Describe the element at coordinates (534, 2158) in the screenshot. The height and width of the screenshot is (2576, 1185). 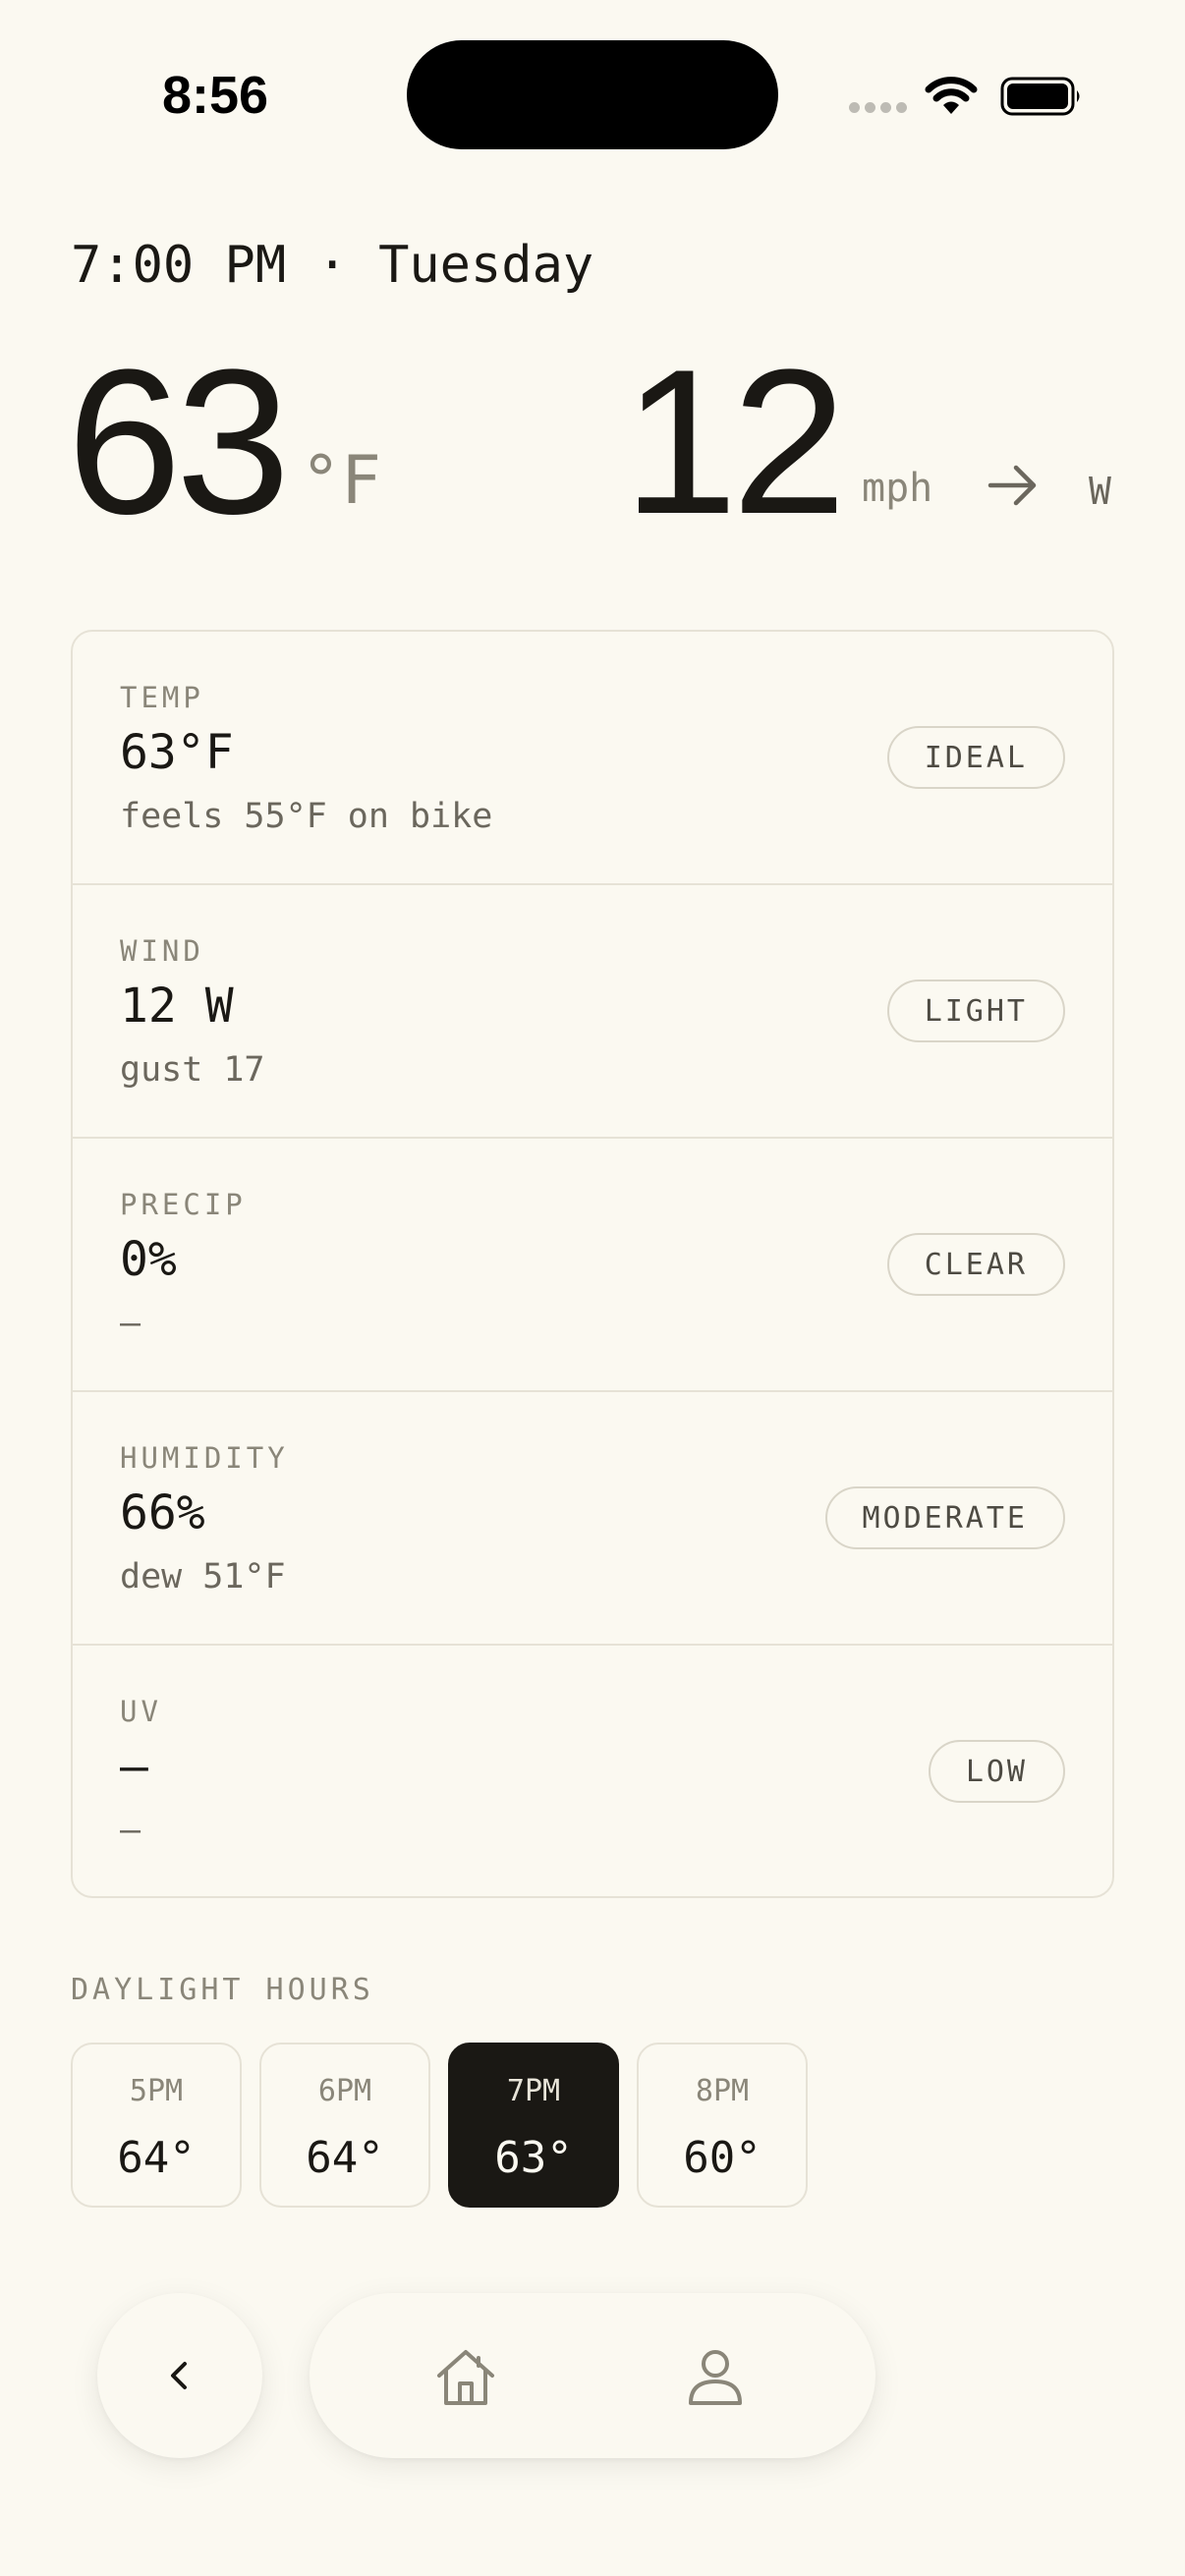
I see `hour-temperature: 63°` at that location.